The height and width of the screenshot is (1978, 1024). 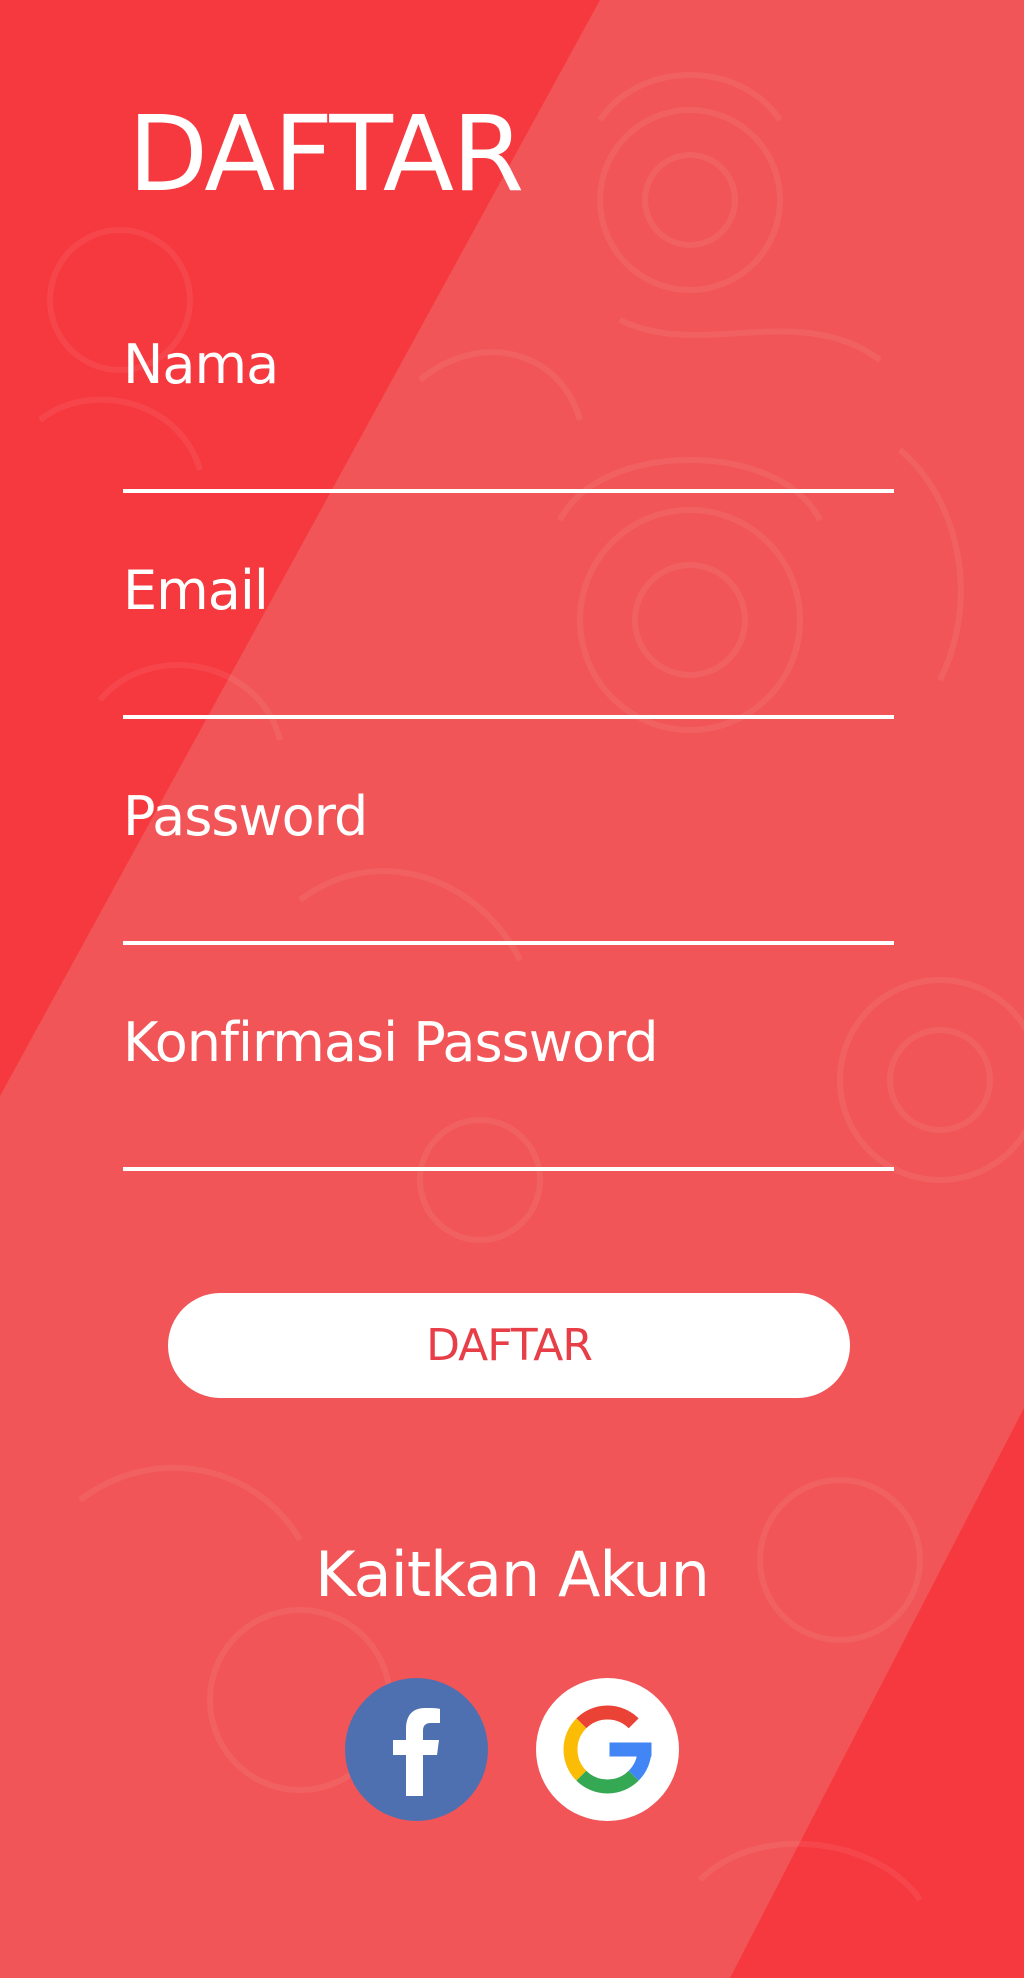 I want to click on google-icon, so click(x=607, y=1749).